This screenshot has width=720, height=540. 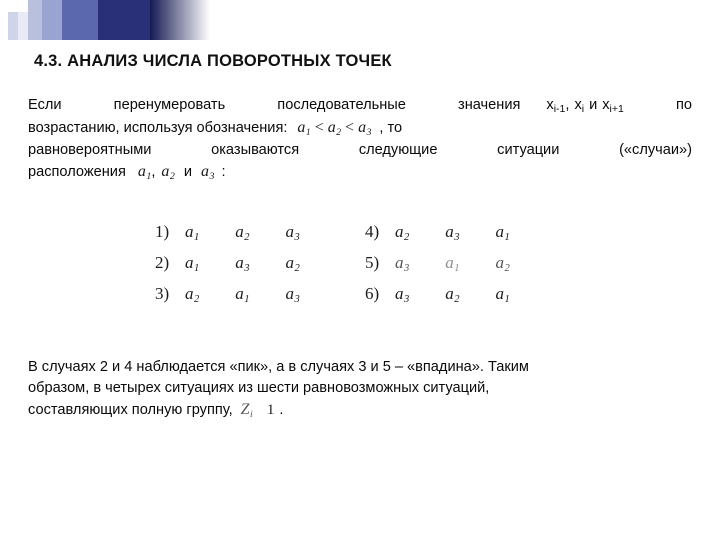 What do you see at coordinates (213, 61) in the screenshot?
I see `page-title: 4.3. АНАЛИЗ ЧИСЛА ПОВОРОТНЫХ ТОЧЕК` at bounding box center [213, 61].